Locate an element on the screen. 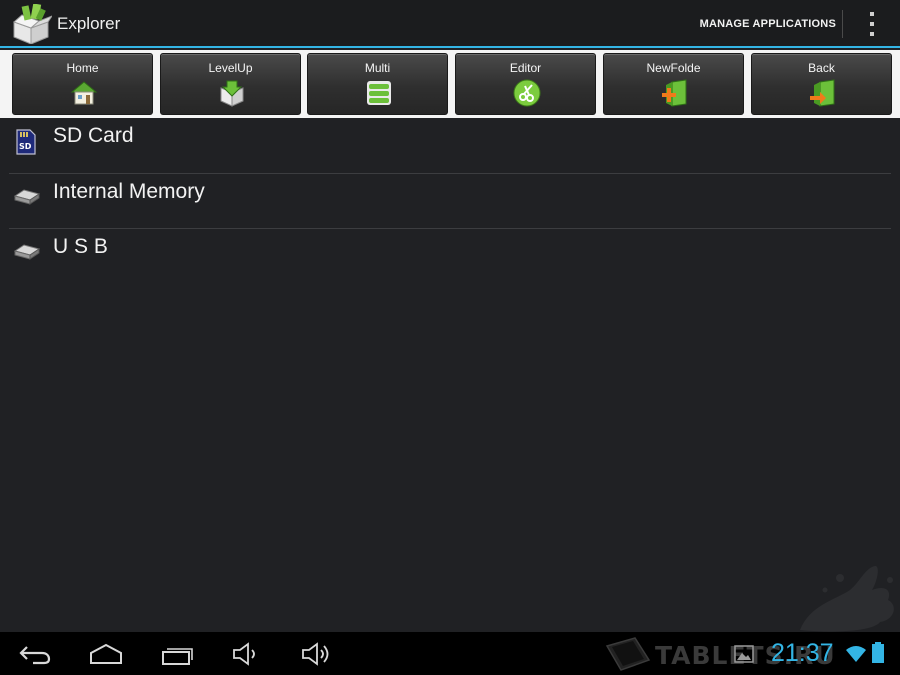 The width and height of the screenshot is (900, 675). list-item-internal-memory: Internal Memory is located at coordinates (450, 201).